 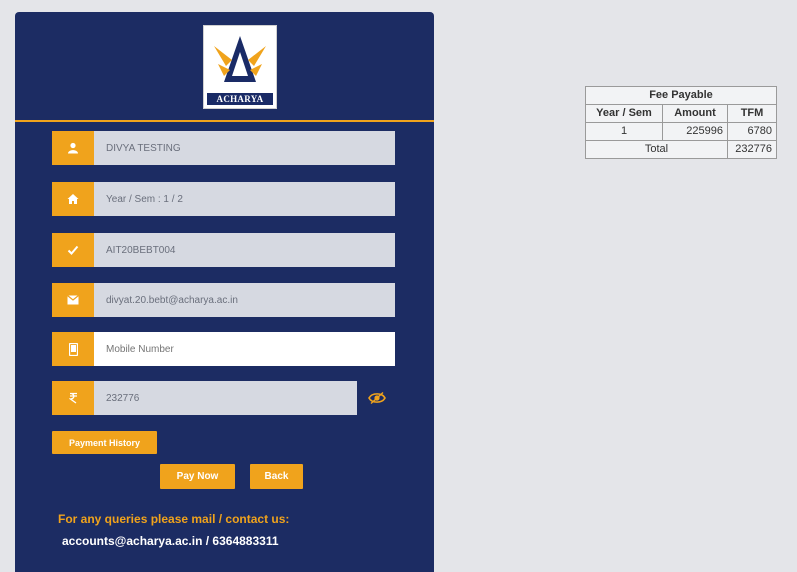 What do you see at coordinates (244, 148) in the screenshot?
I see `name-field` at bounding box center [244, 148].